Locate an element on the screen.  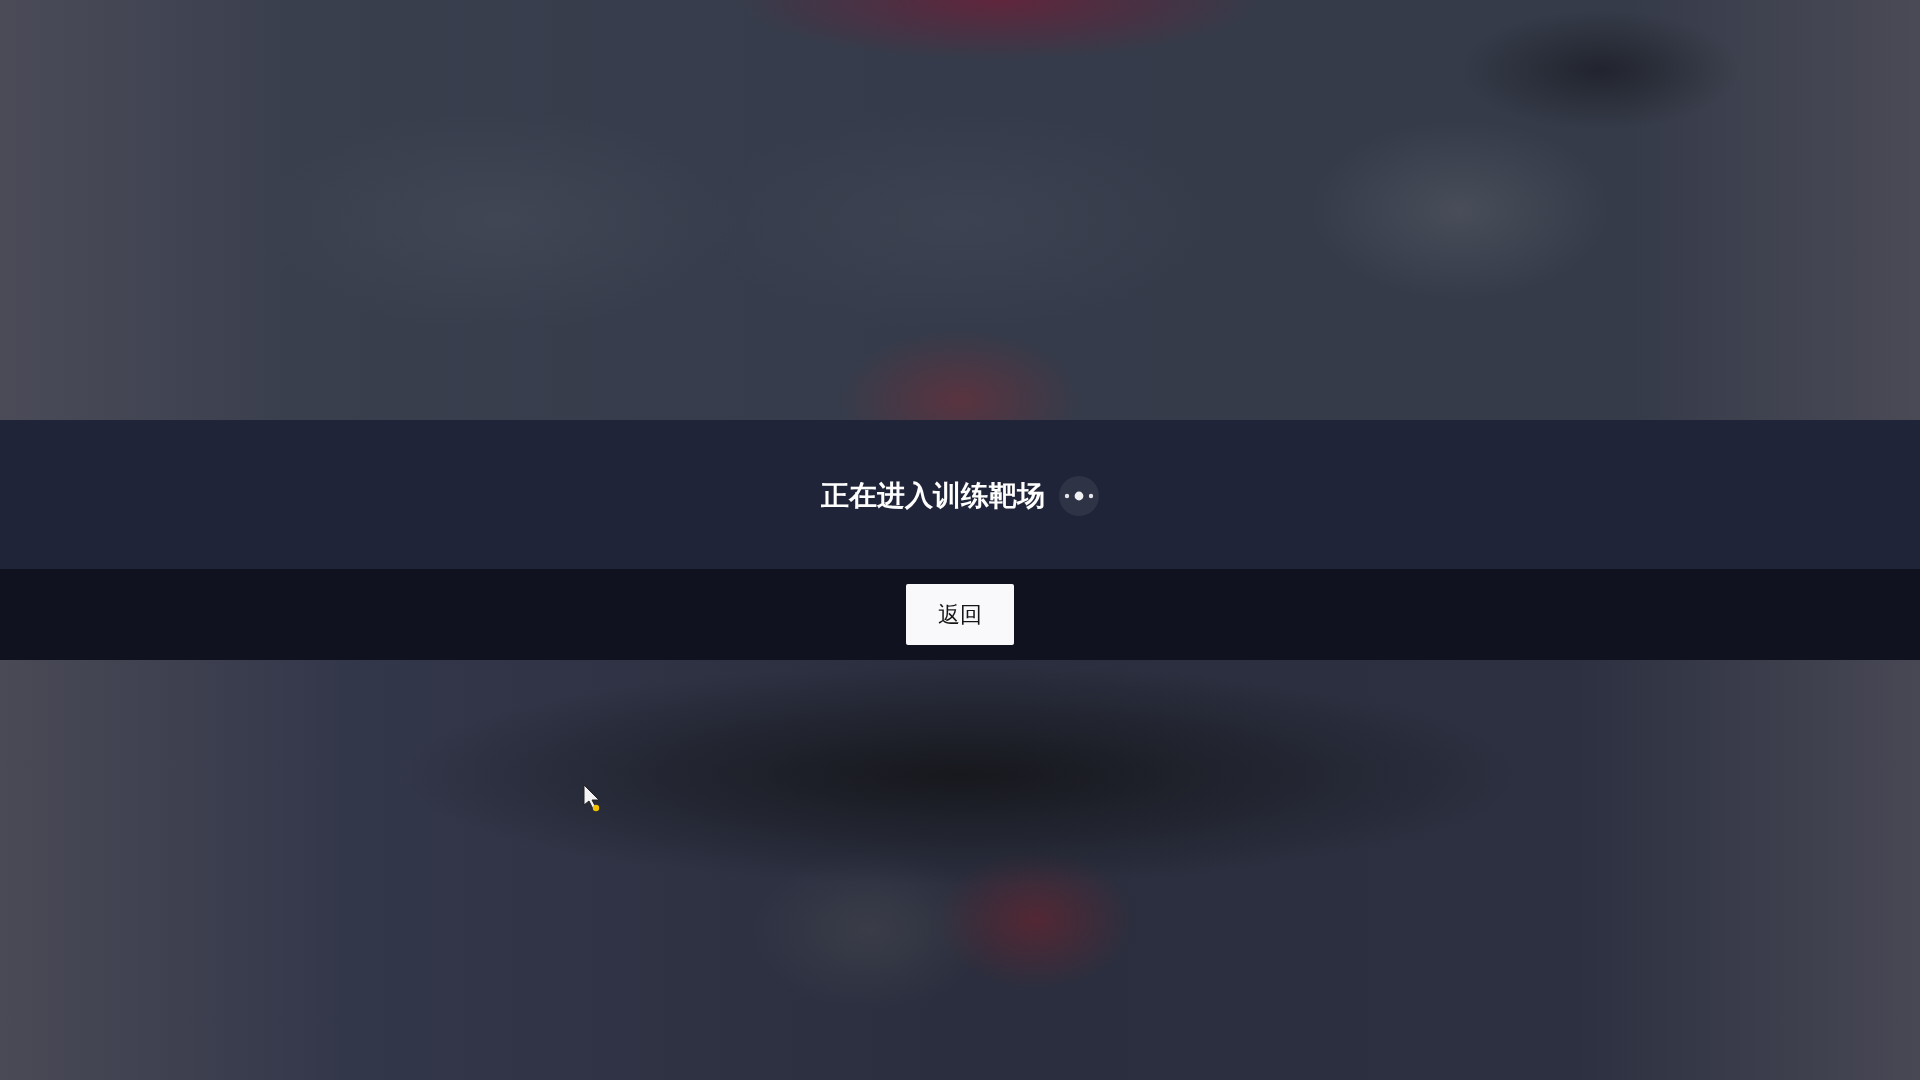
back-button: 返回 is located at coordinates (960, 614).